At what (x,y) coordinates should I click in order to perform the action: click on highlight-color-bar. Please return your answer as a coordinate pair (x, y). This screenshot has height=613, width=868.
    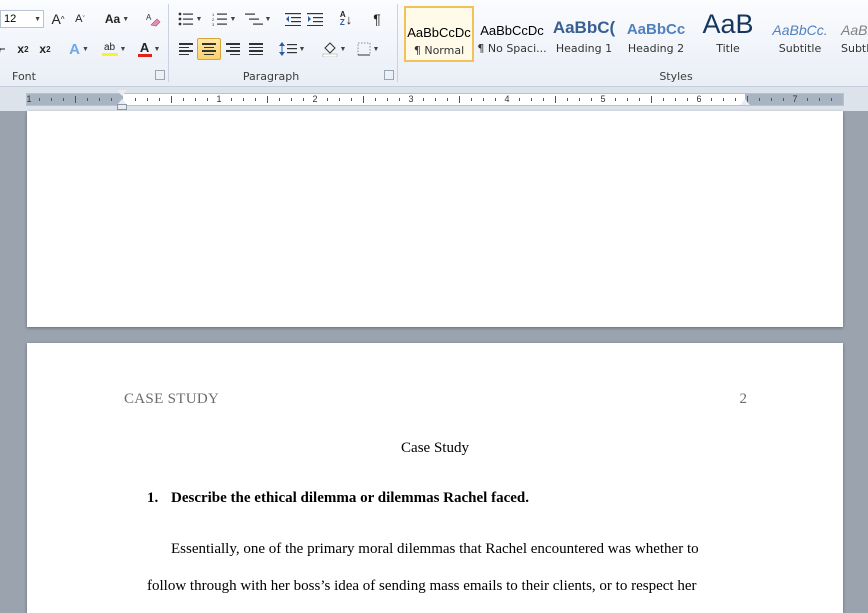
    Looking at the image, I should click on (109, 54).